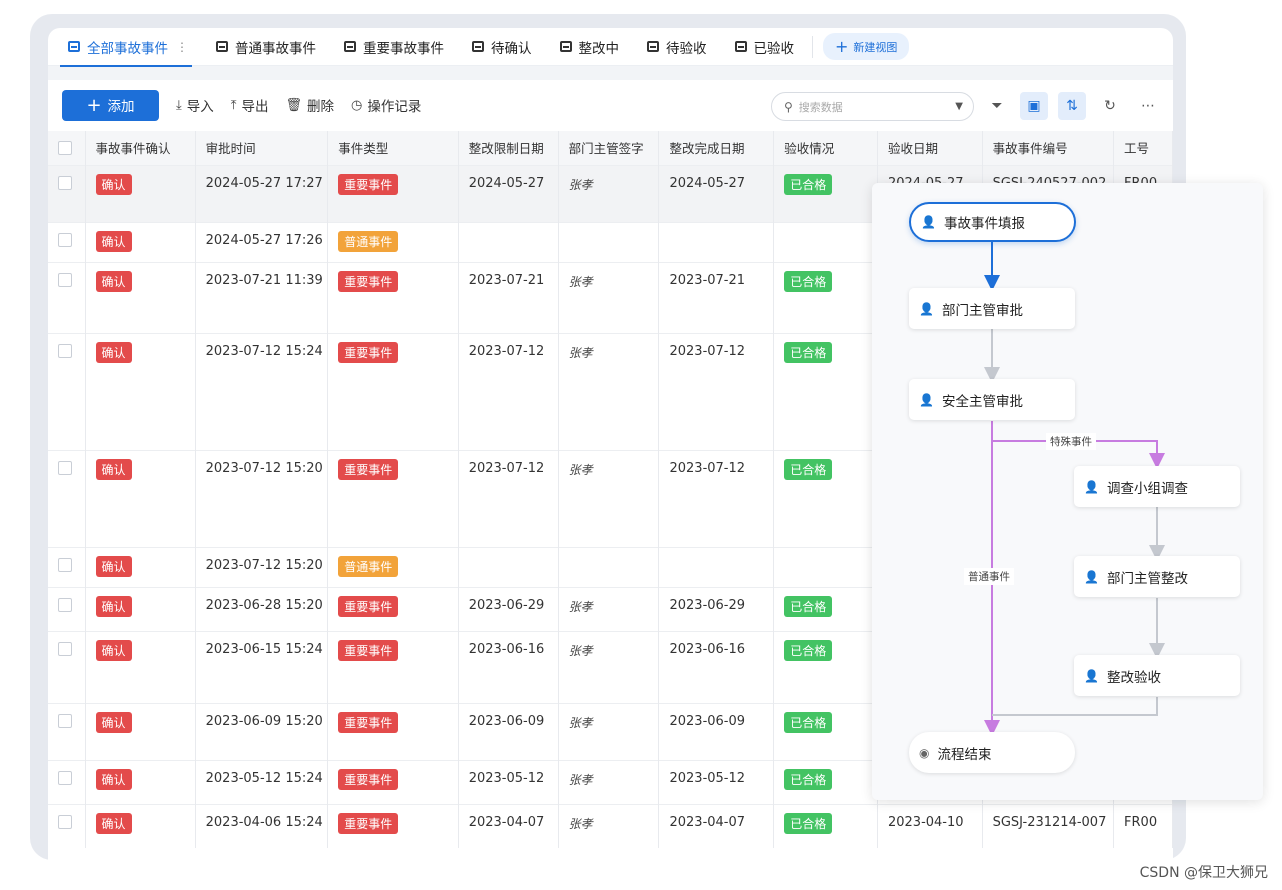 This screenshot has width=1282, height=890. I want to click on export-button: ⤒ 导出, so click(250, 105).